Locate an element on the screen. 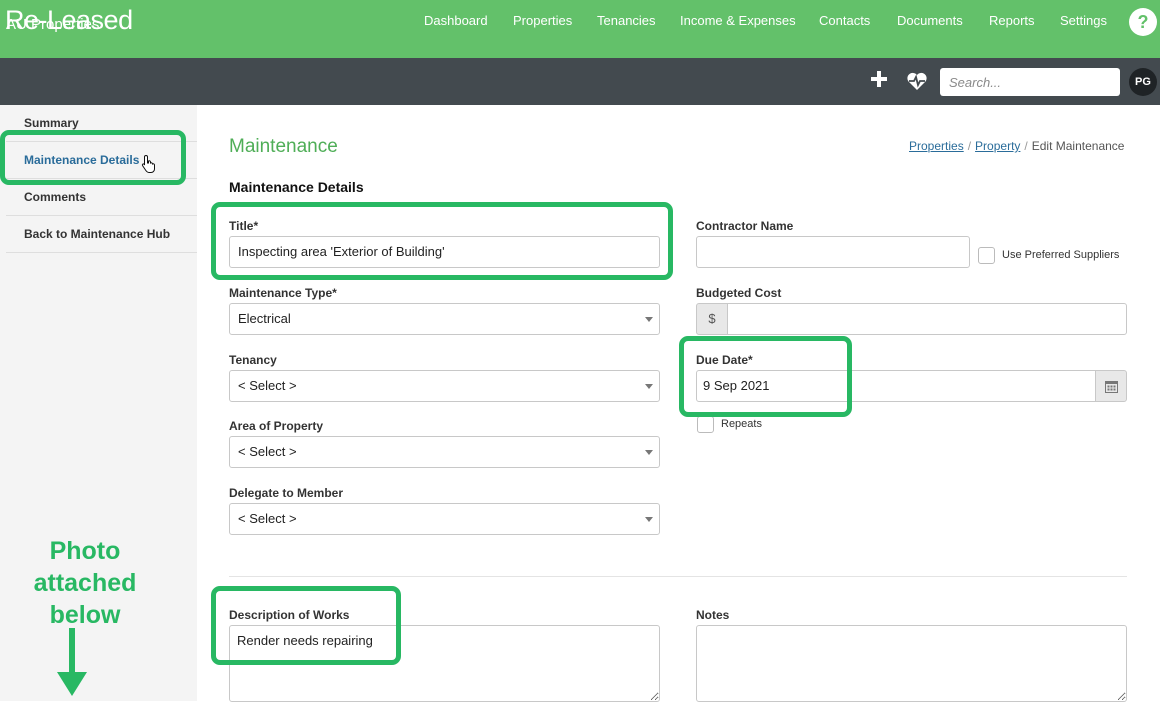  due-date-label: Due Date* is located at coordinates (724, 360).